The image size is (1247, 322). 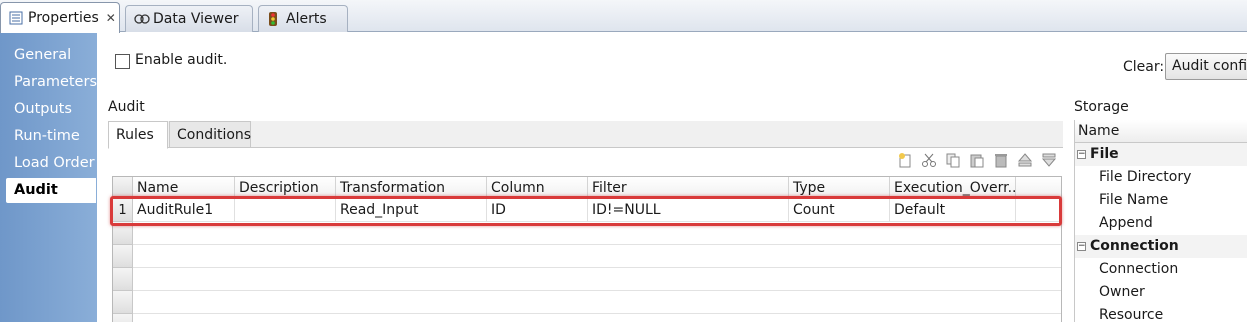 I want to click on storage-item-connection: Connection, so click(x=1126, y=269).